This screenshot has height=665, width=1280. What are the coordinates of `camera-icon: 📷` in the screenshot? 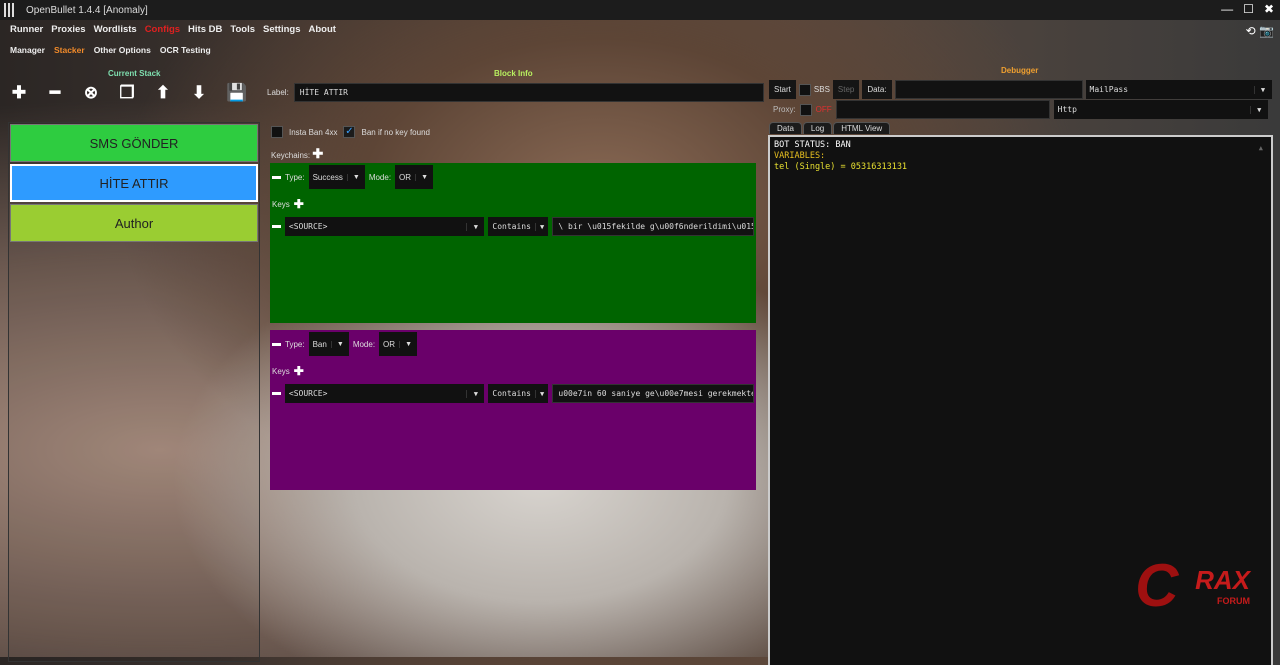 It's located at (1266, 31).